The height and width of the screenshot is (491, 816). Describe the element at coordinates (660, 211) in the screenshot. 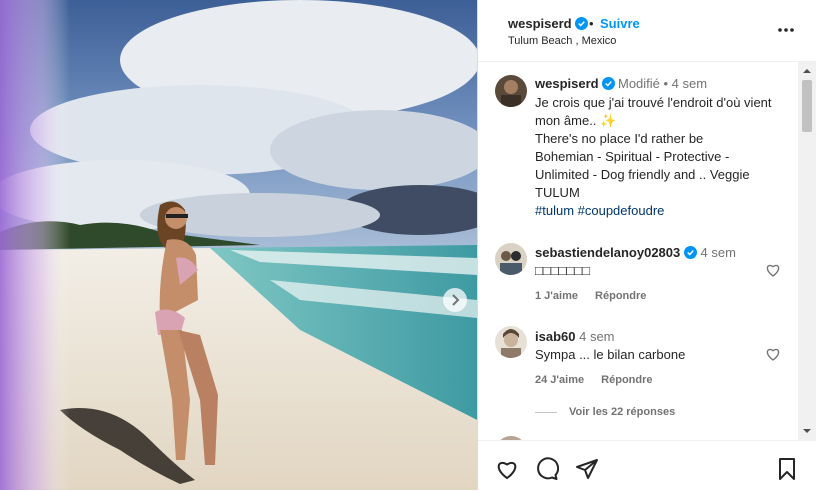

I see `caption-hashtags: #tulum #coupdefoudre` at that location.